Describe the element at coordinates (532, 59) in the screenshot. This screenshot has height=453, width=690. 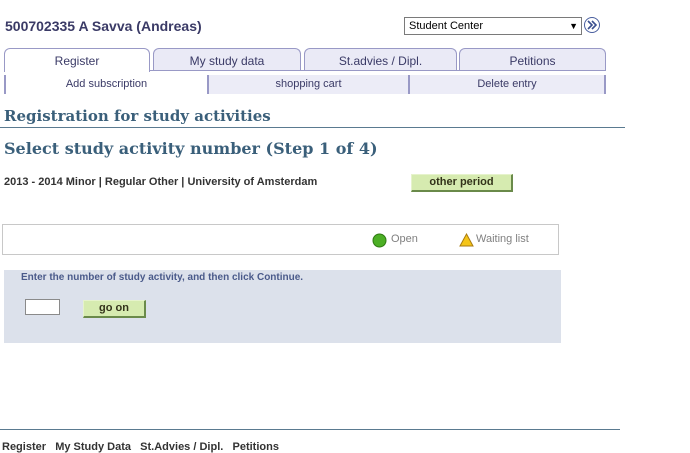
I see `tab-petitions: Petitions` at that location.